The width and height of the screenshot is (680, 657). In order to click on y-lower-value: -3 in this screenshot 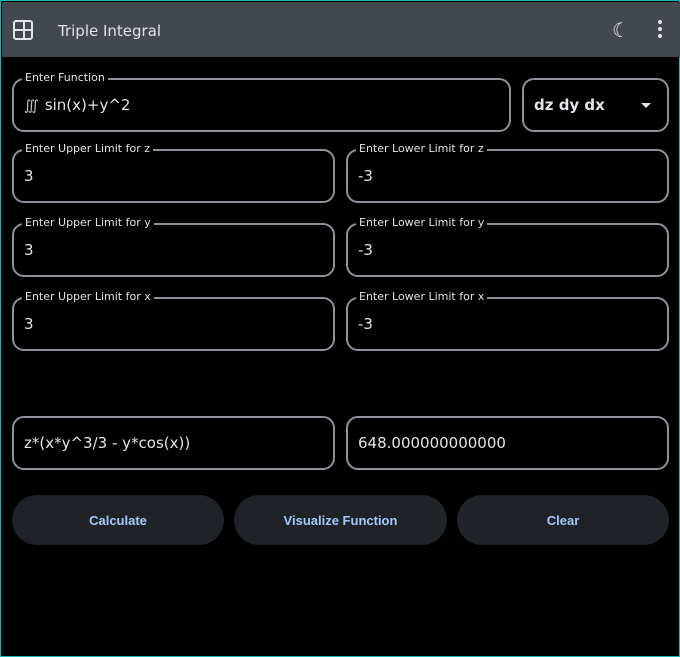, I will do `click(365, 250)`.